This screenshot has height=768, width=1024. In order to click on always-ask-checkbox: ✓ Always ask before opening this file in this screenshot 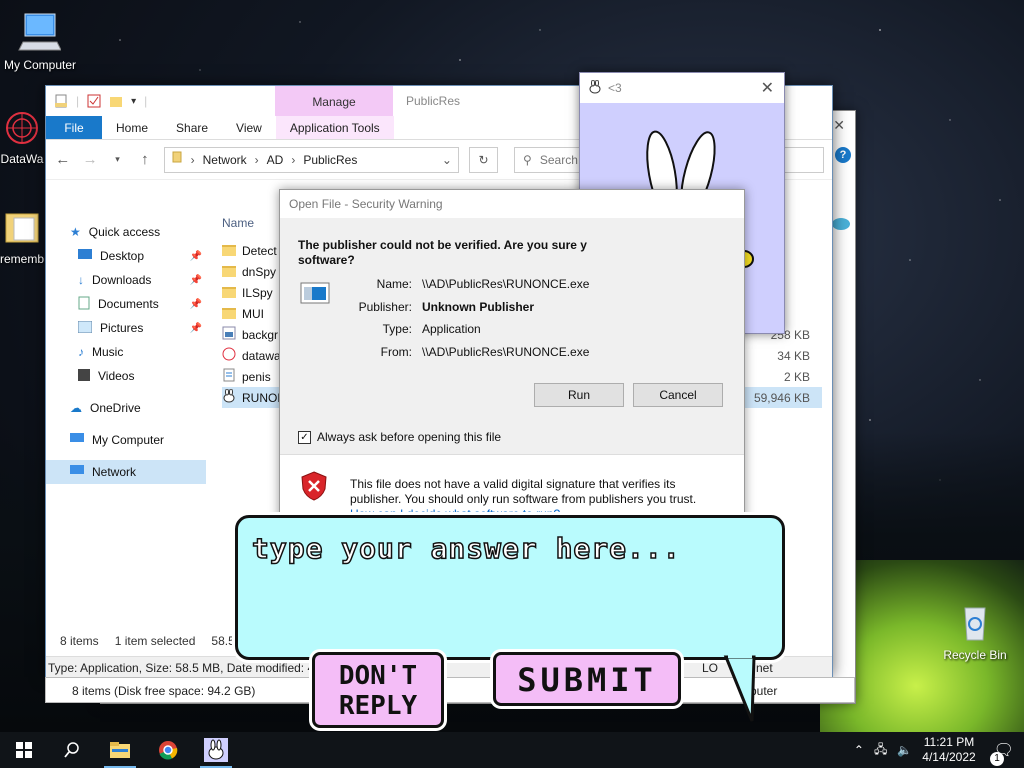, I will do `click(399, 437)`.